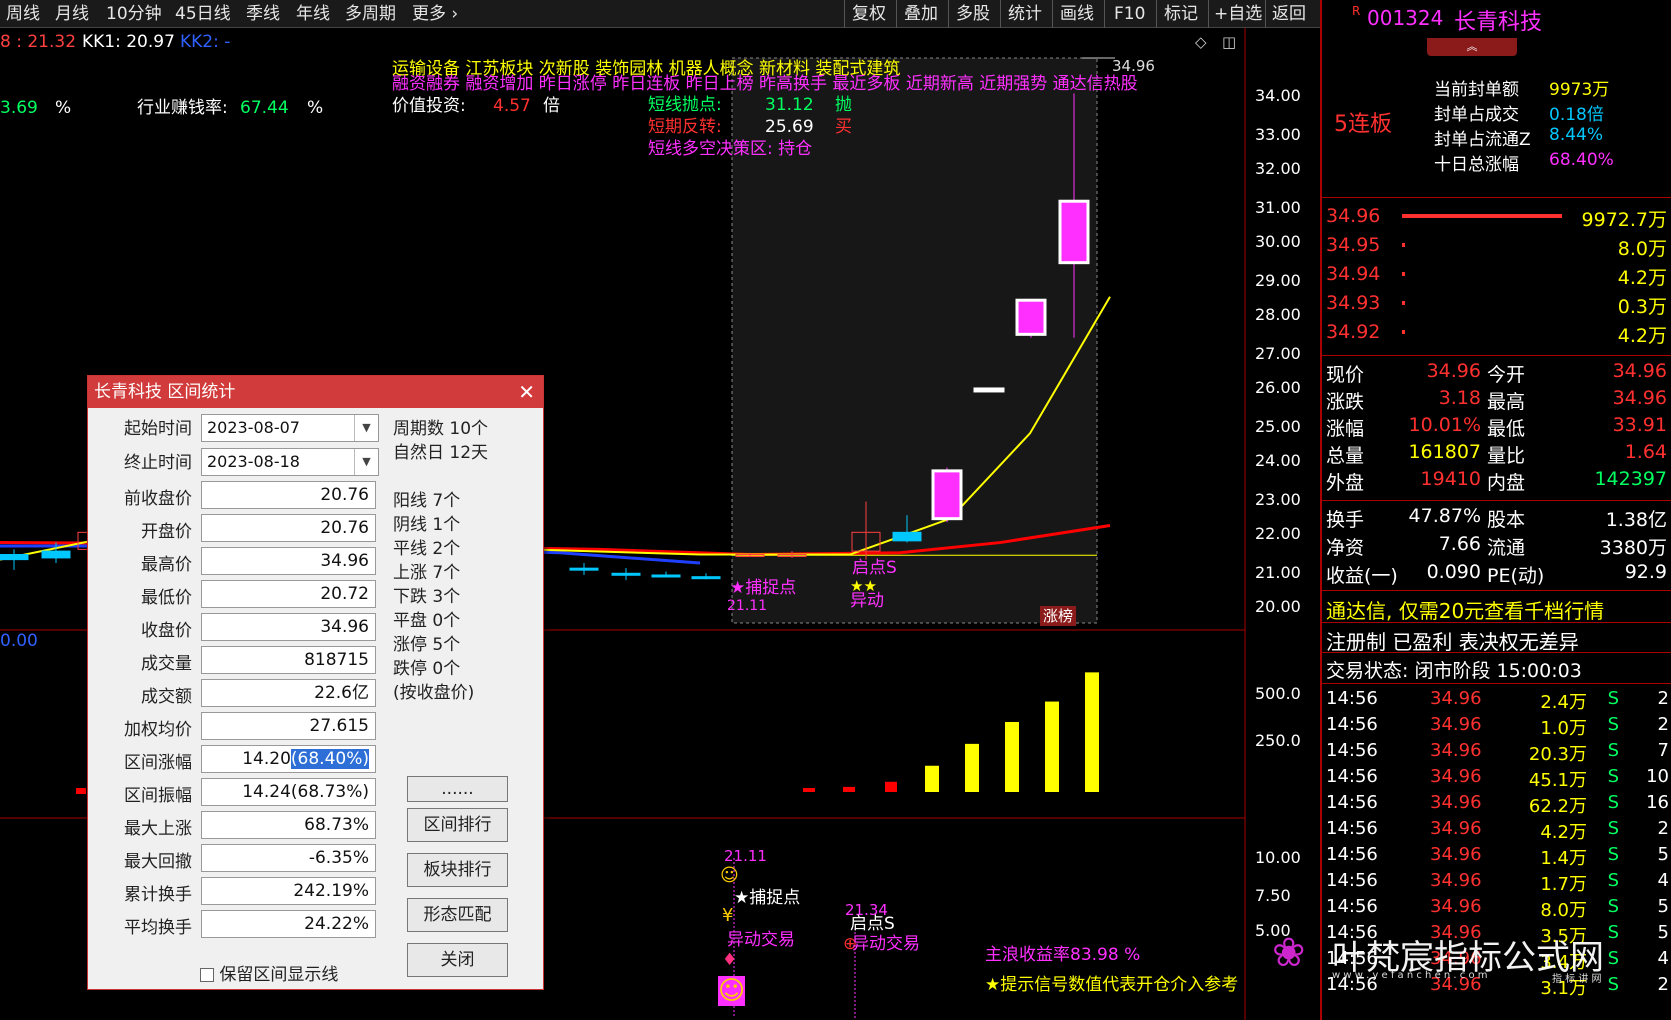 Image resolution: width=1671 pixels, height=1020 pixels. I want to click on end-date-picker: 2023-08-18 ▼, so click(290, 462).